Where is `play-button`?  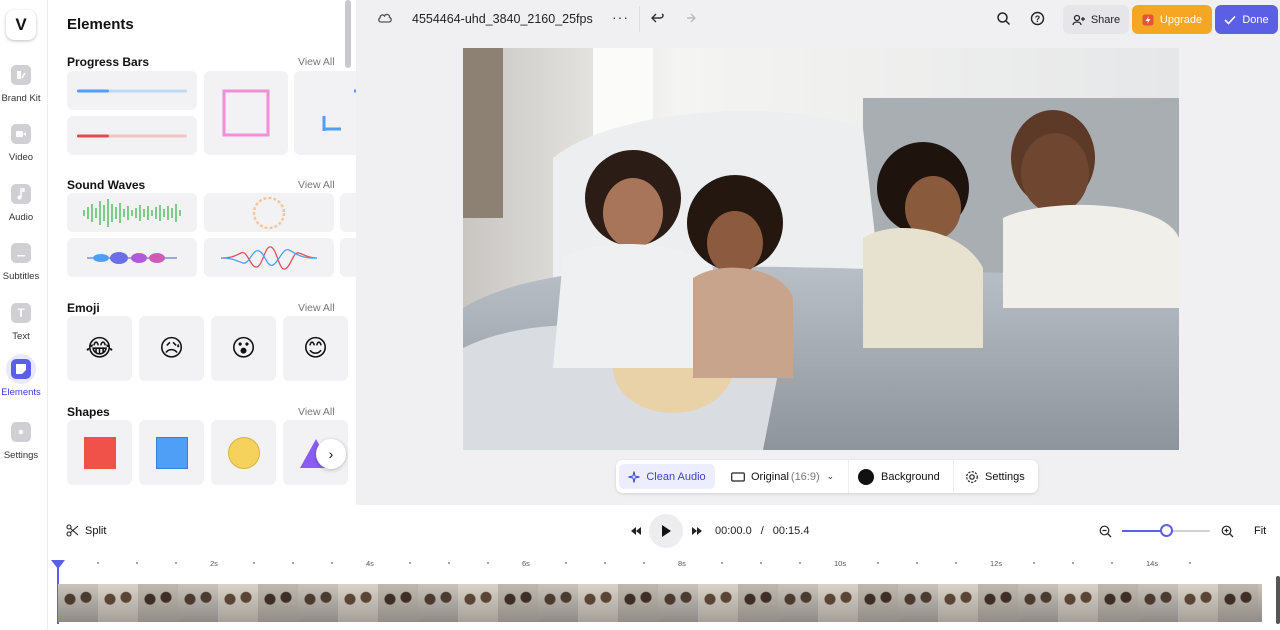 play-button is located at coordinates (666, 531).